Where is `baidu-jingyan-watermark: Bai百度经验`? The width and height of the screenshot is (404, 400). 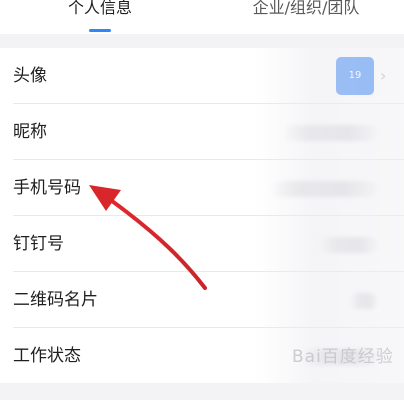
baidu-jingyan-watermark: Bai百度经验 is located at coordinates (343, 357).